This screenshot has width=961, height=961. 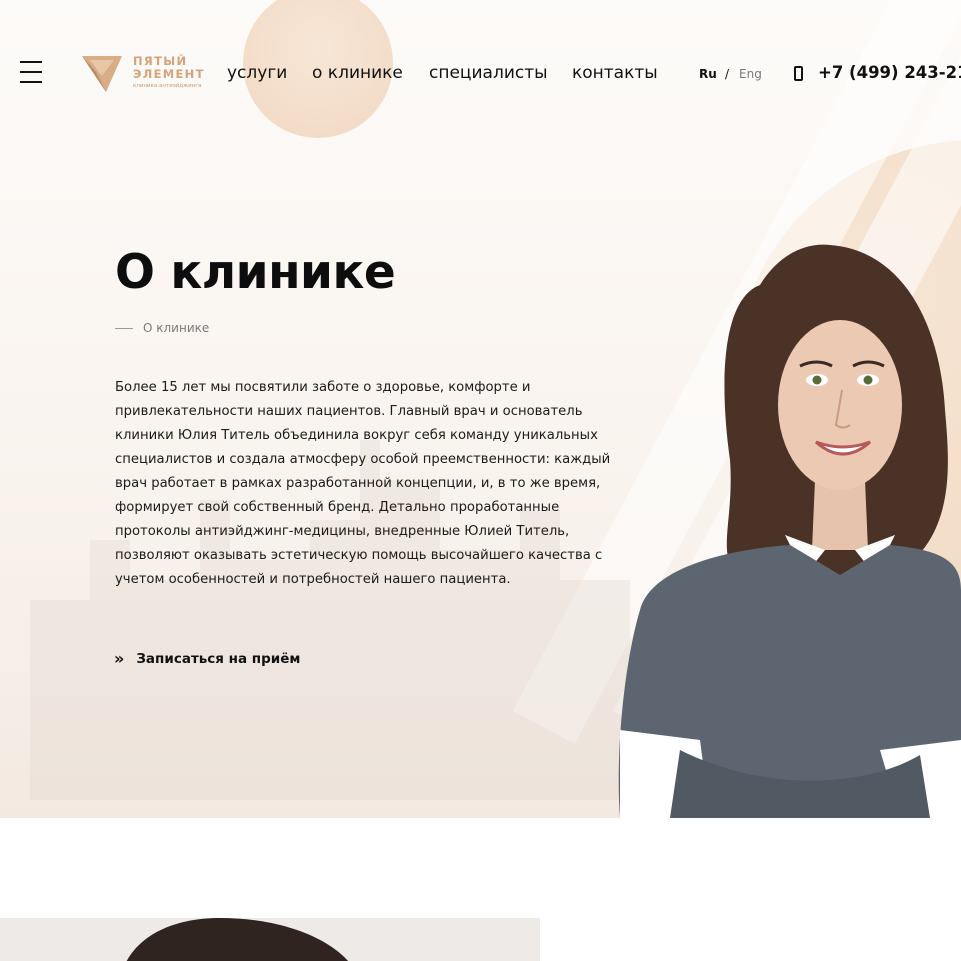 What do you see at coordinates (357, 73) in the screenshot?
I see `nav-item-about: о клинике` at bounding box center [357, 73].